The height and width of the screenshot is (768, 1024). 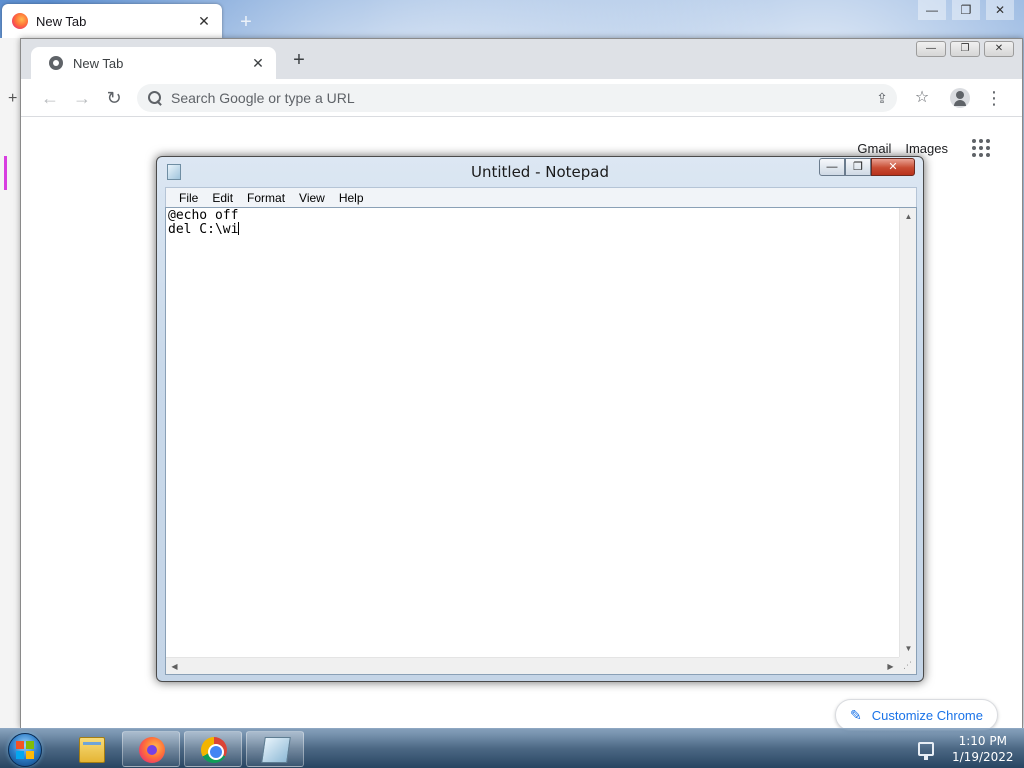 What do you see at coordinates (98, 63) in the screenshot?
I see `chrome-tab-title: New Tab` at bounding box center [98, 63].